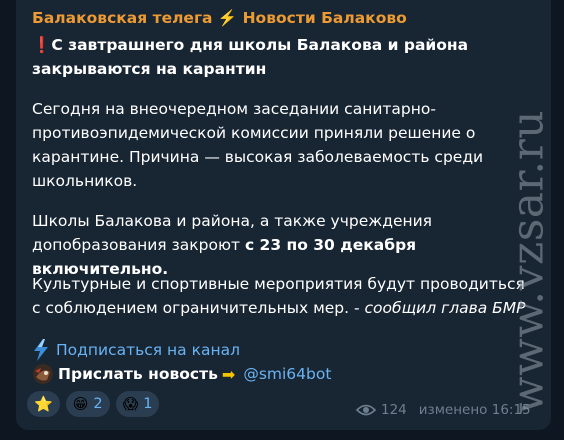 This screenshot has width=564, height=440. I want to click on reactions-bar: ⭐ 😁 2 😱 1, so click(96, 404).